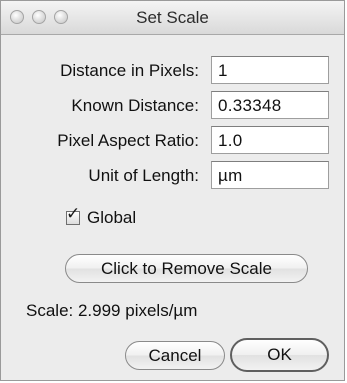 The height and width of the screenshot is (383, 347). What do you see at coordinates (186, 268) in the screenshot?
I see `remove-scale-button: Click to Remove Scale` at bounding box center [186, 268].